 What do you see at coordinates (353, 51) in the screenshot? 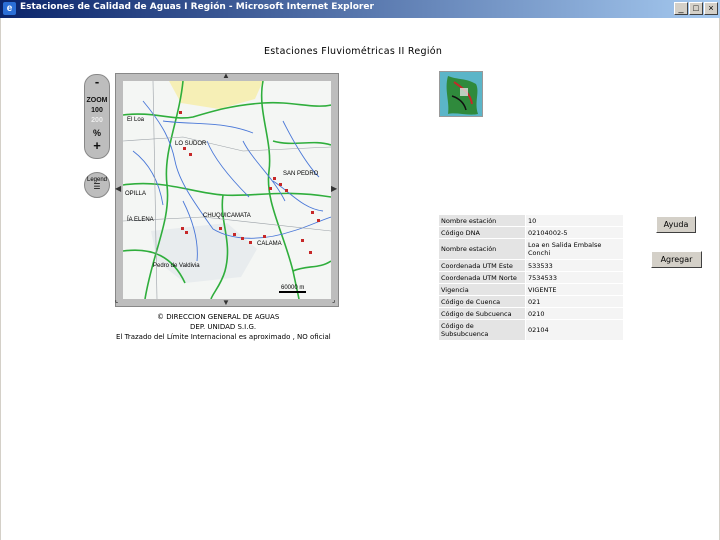
I see `page-title: Estaciones Fluviométricas II Región` at bounding box center [353, 51].